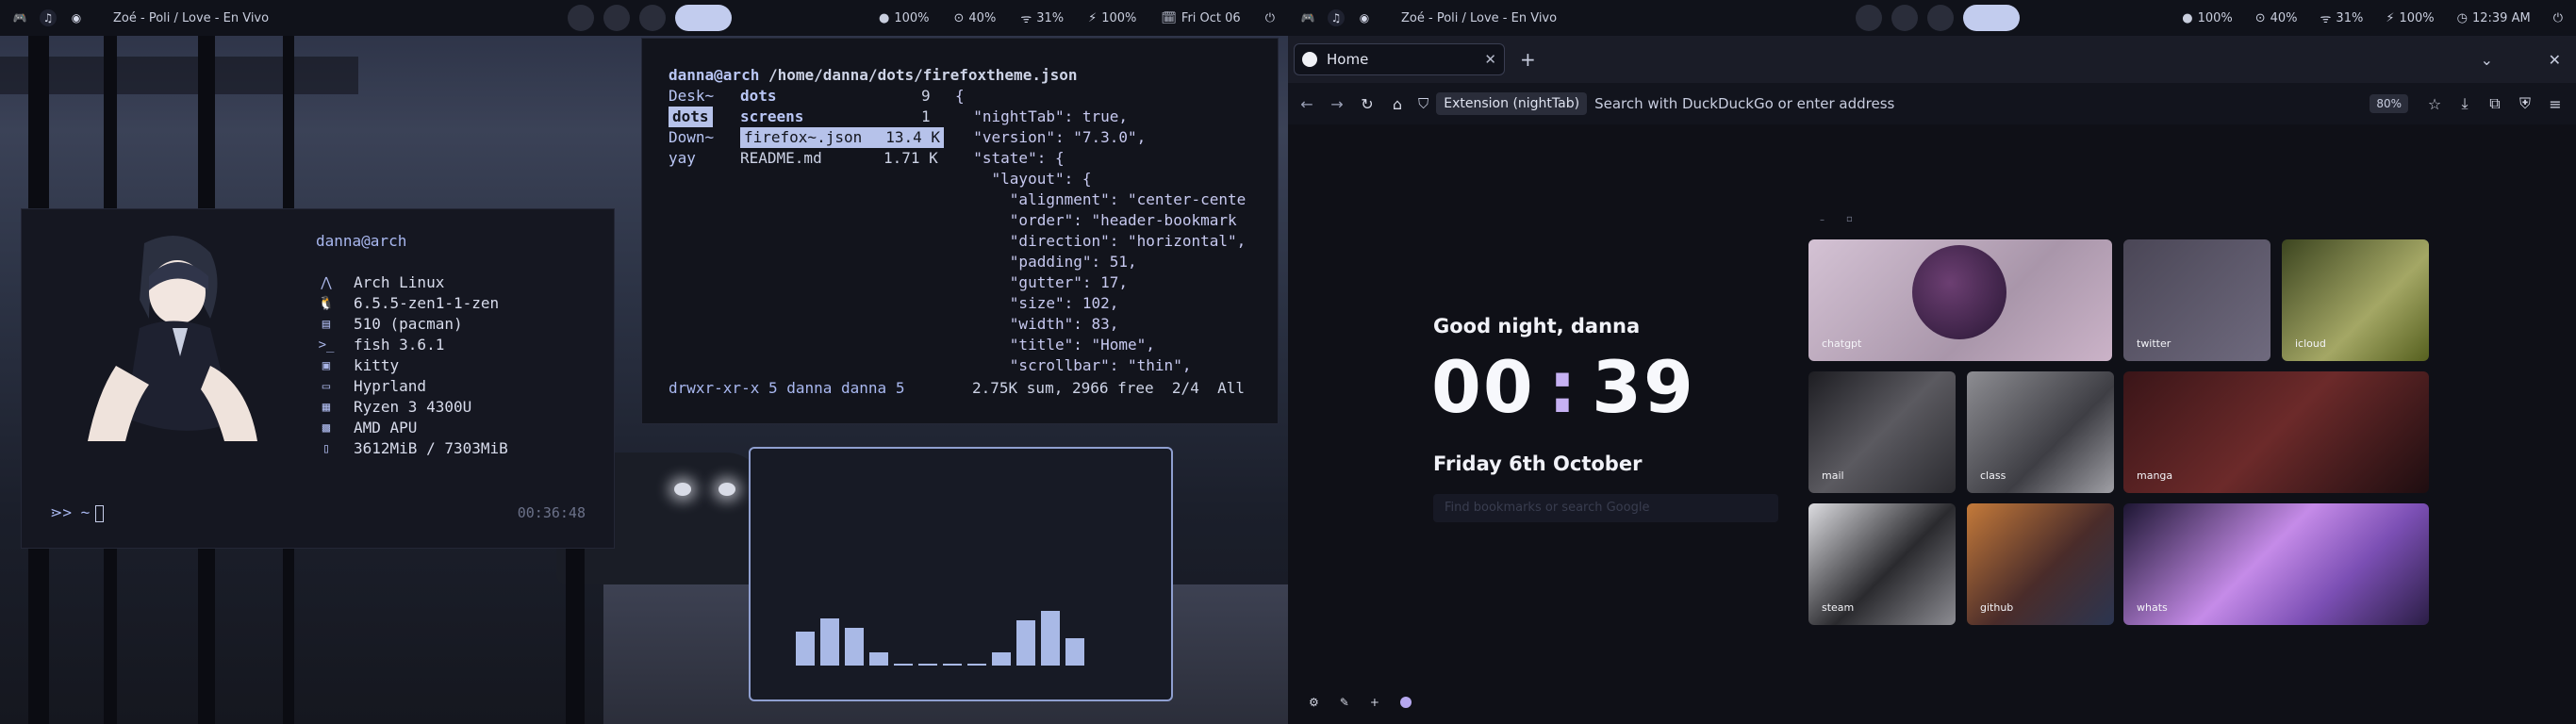 The height and width of the screenshot is (724, 2576). What do you see at coordinates (1344, 702) in the screenshot?
I see `edit-icon: ✎` at bounding box center [1344, 702].